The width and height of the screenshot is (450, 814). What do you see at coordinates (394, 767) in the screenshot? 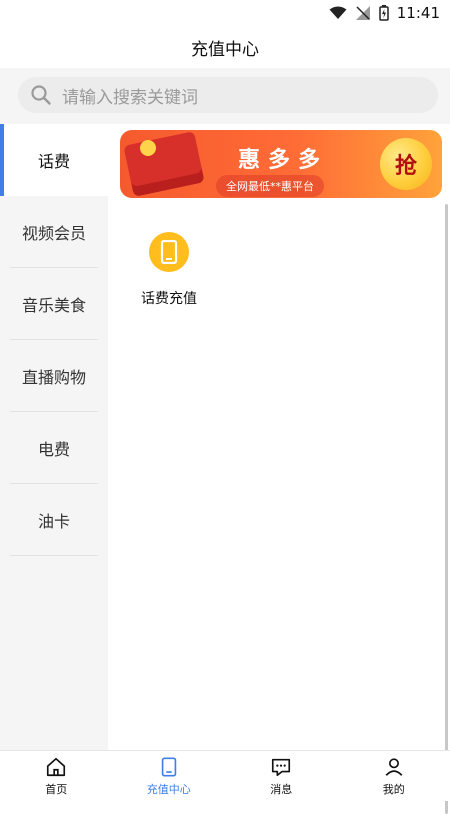
I see `user-icon` at bounding box center [394, 767].